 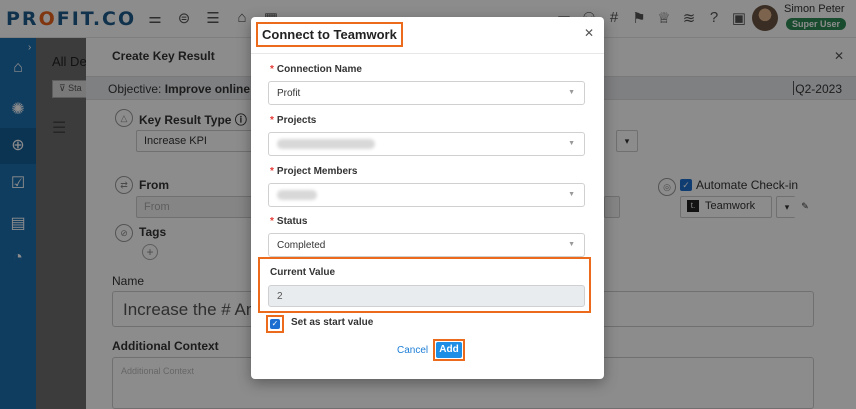 I want to click on set-start-checkbox: ✓, so click(x=275, y=324).